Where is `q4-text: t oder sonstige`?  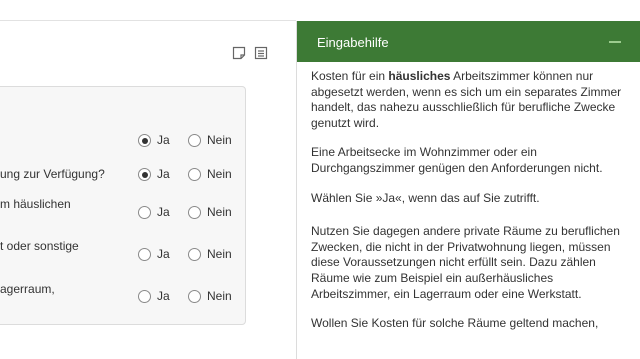 q4-text: t oder sonstige is located at coordinates (39, 246).